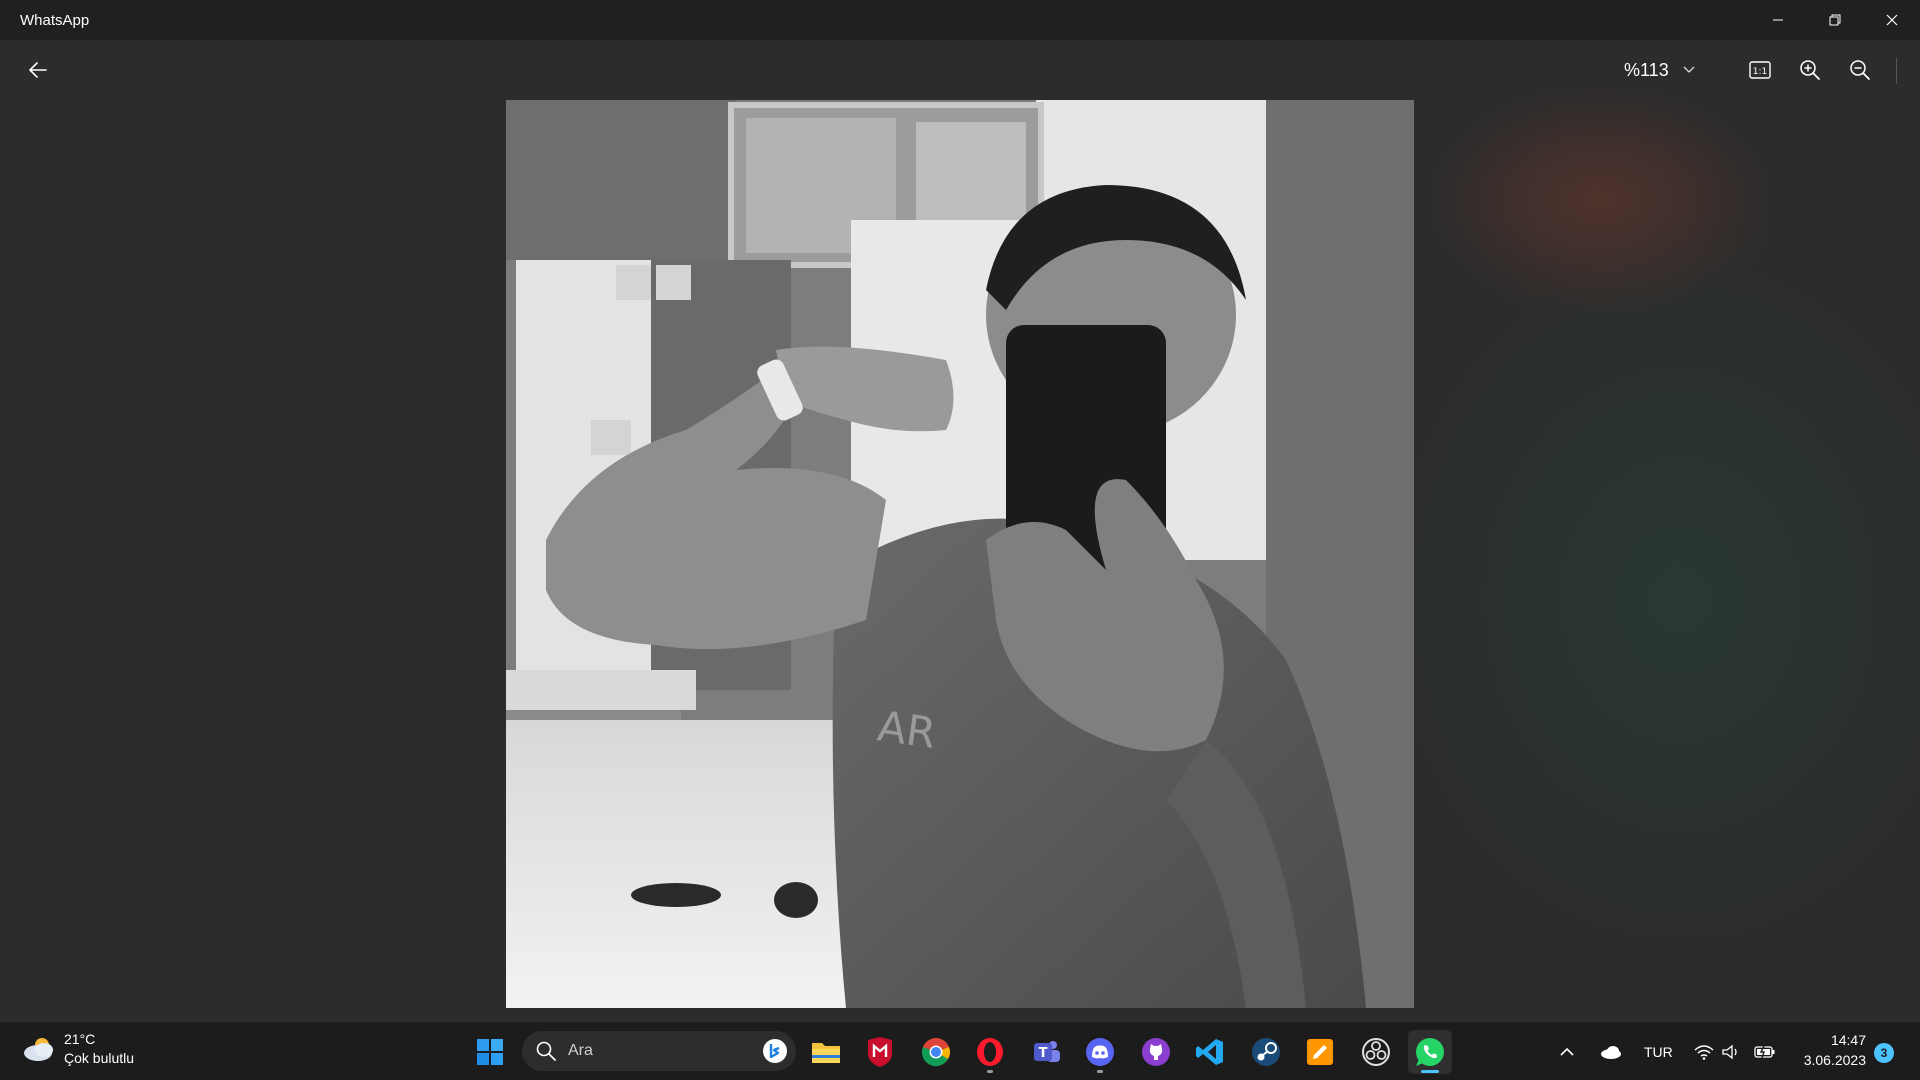  What do you see at coordinates (1834, 1060) in the screenshot?
I see `clock-date: 3.06.2023` at bounding box center [1834, 1060].